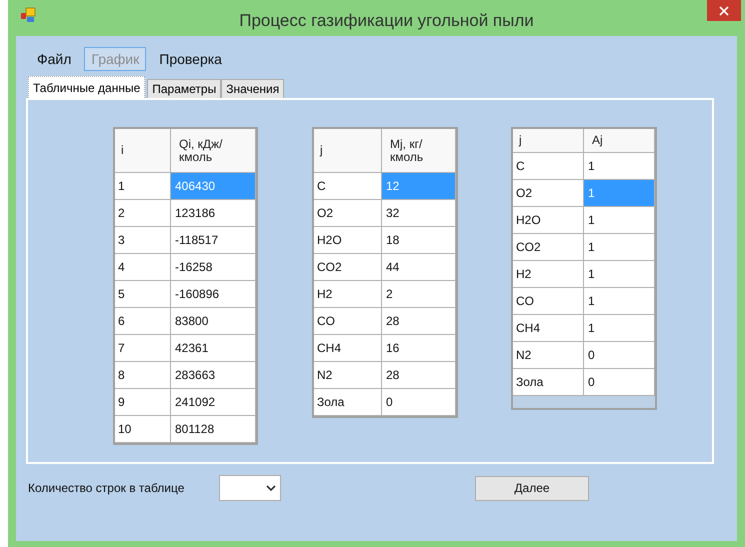 Image resolution: width=745 pixels, height=547 pixels. I want to click on table-cell: 241092, so click(213, 402).